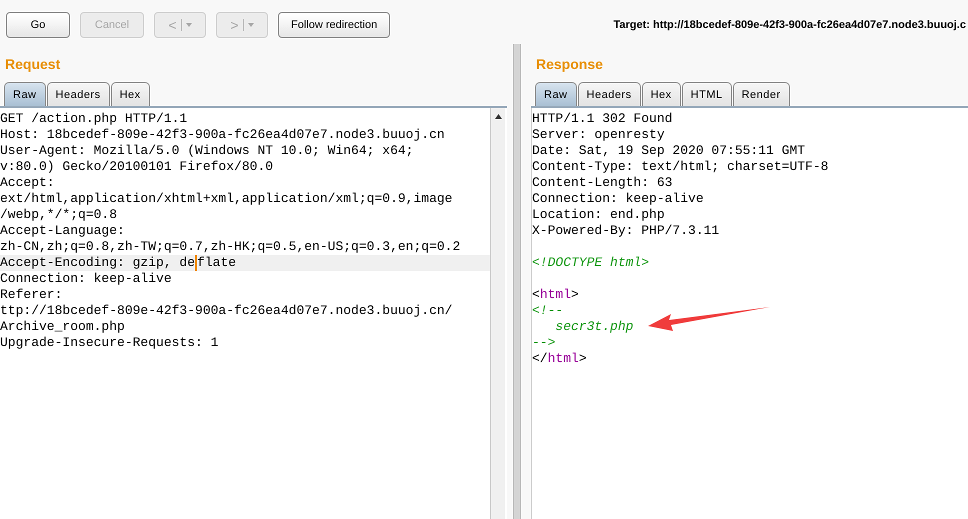 This screenshot has height=519, width=968. Describe the element at coordinates (59, 215) in the screenshot. I see `code-line: /webp,*/*;q=0.8` at that location.